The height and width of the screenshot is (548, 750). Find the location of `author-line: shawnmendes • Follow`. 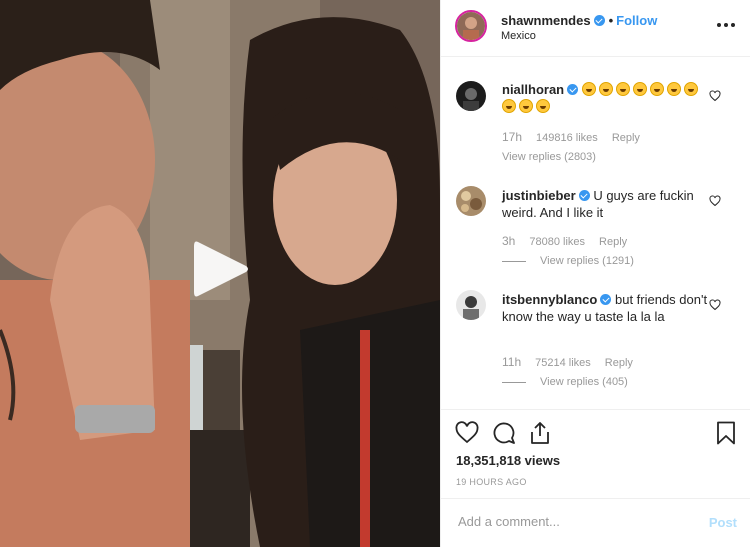

author-line: shawnmendes • Follow is located at coordinates (579, 20).